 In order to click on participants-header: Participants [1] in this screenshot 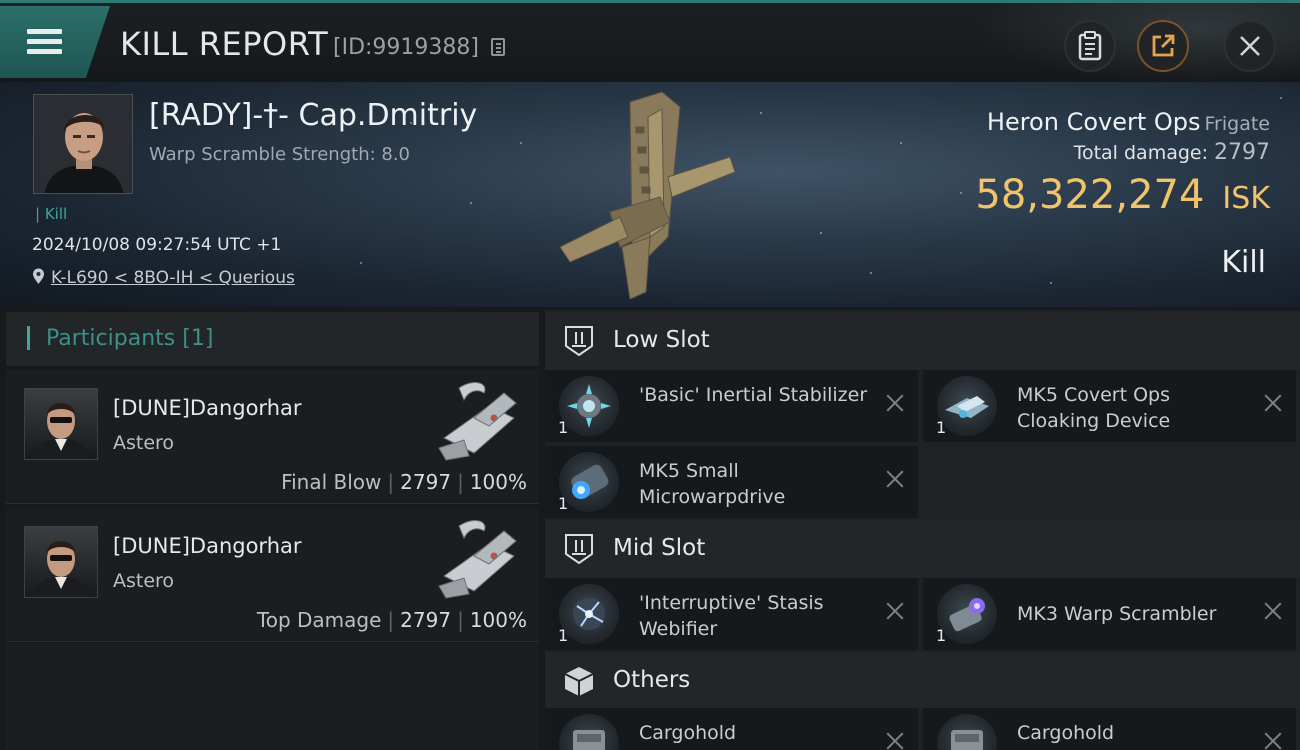, I will do `click(272, 339)`.